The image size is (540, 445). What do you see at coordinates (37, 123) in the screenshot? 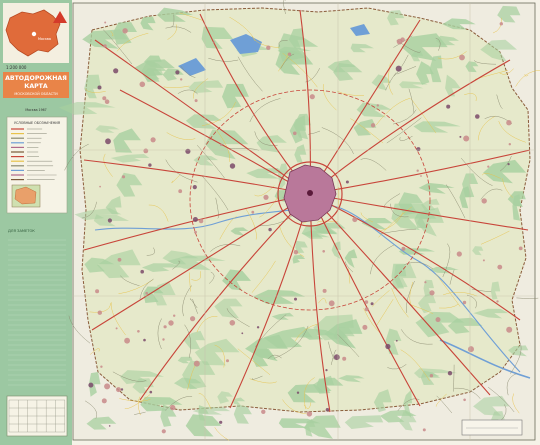
I see `legend-heading: УСЛОВНЫЕ ОБОЗНАЧЕНИЯ` at bounding box center [37, 123].